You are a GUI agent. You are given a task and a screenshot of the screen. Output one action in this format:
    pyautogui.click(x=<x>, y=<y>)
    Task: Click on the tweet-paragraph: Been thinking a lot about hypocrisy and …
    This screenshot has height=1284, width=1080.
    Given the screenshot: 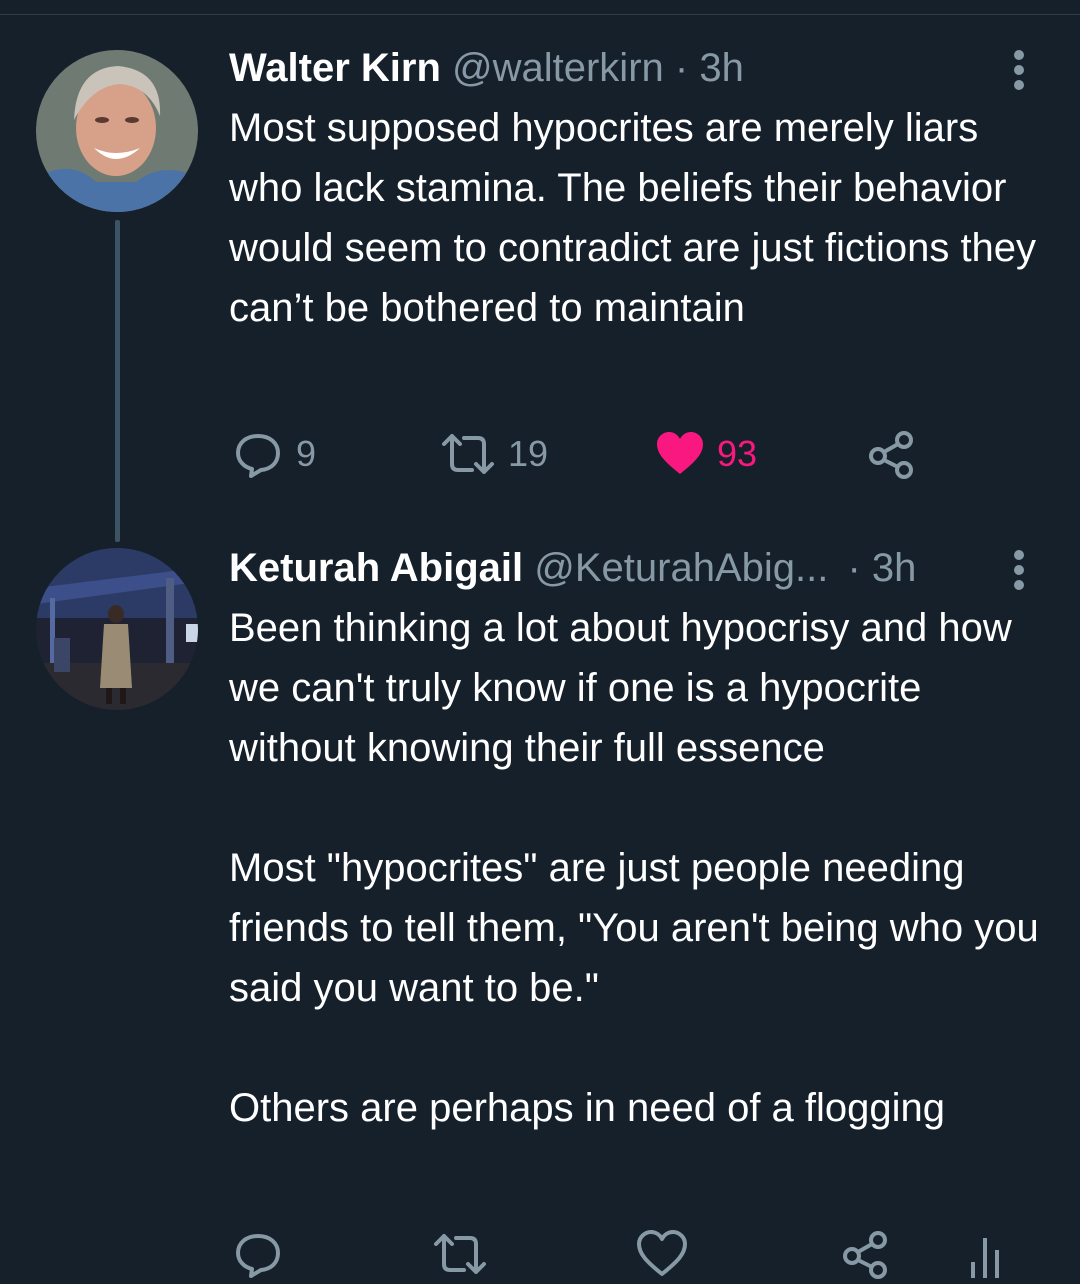 What is the action you would take?
    pyautogui.click(x=620, y=688)
    